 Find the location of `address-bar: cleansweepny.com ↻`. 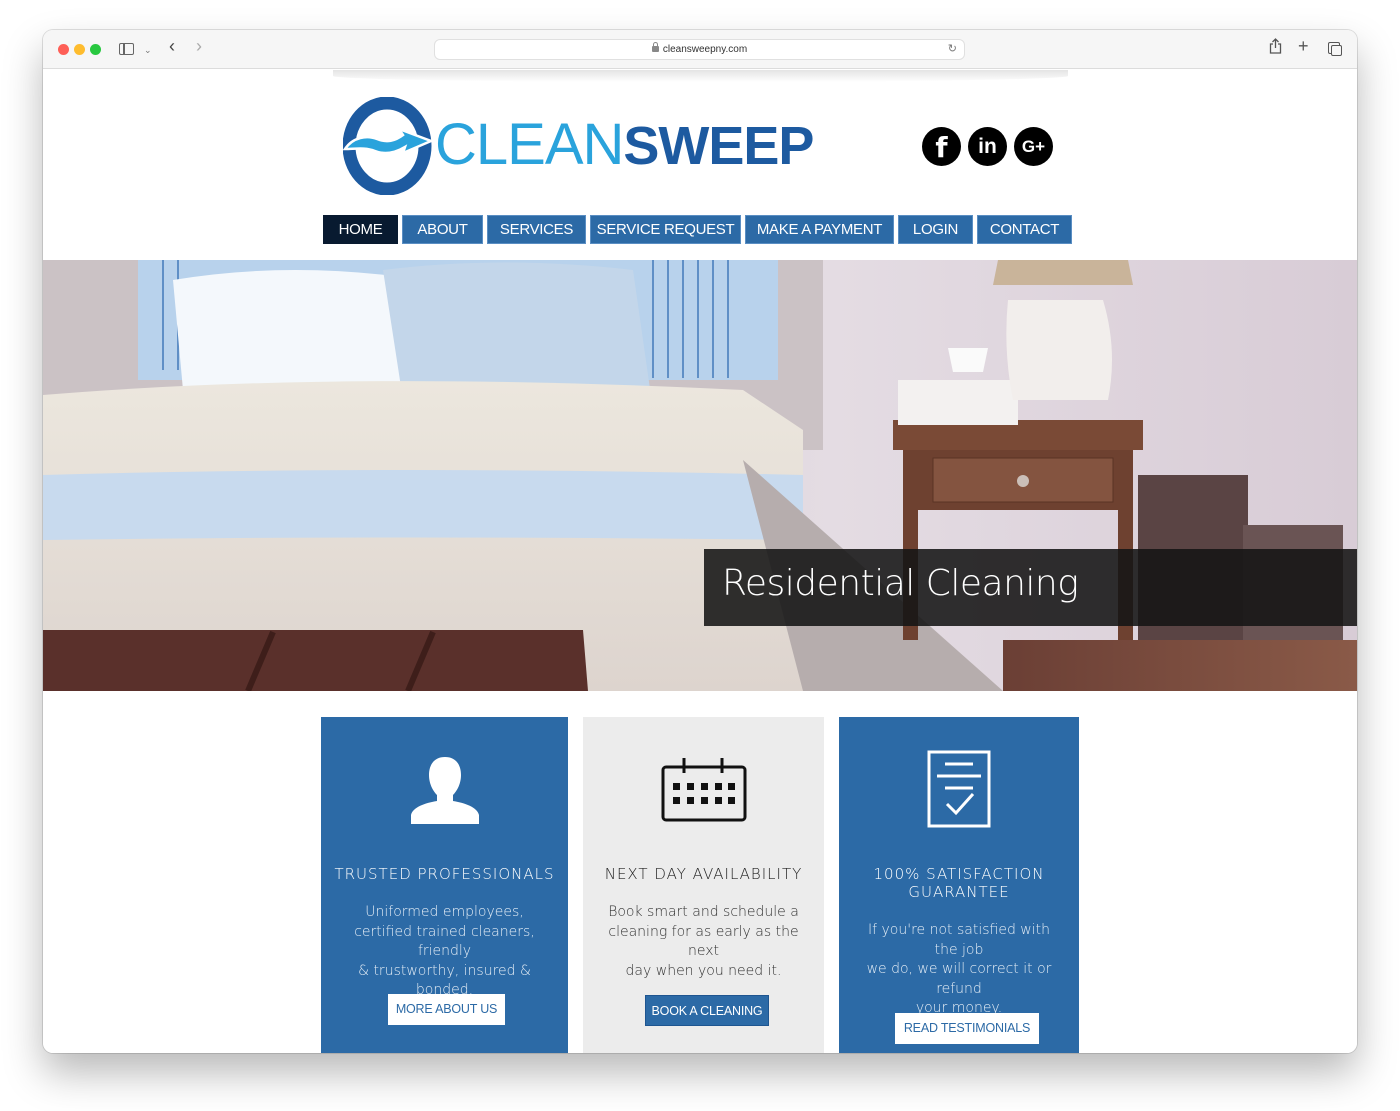

address-bar: cleansweepny.com ↻ is located at coordinates (699, 49).